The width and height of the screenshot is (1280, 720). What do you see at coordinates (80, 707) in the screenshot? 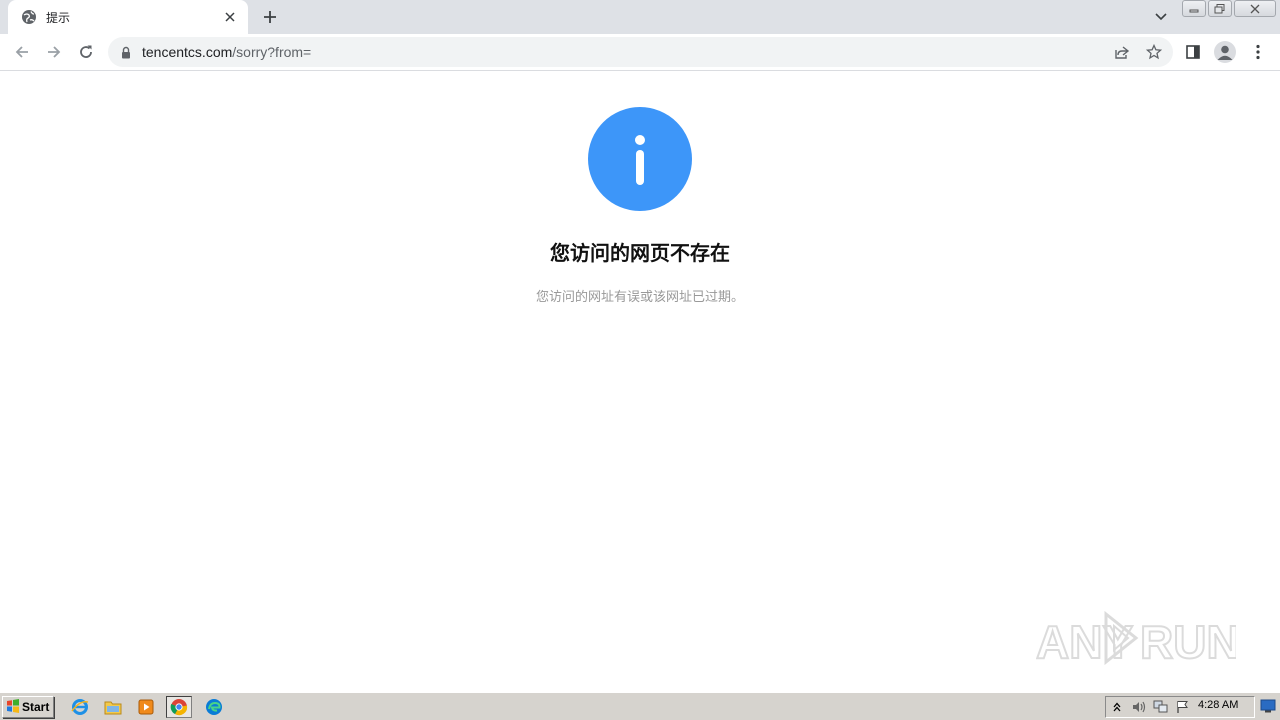
I see `internet-explorer-icon` at bounding box center [80, 707].